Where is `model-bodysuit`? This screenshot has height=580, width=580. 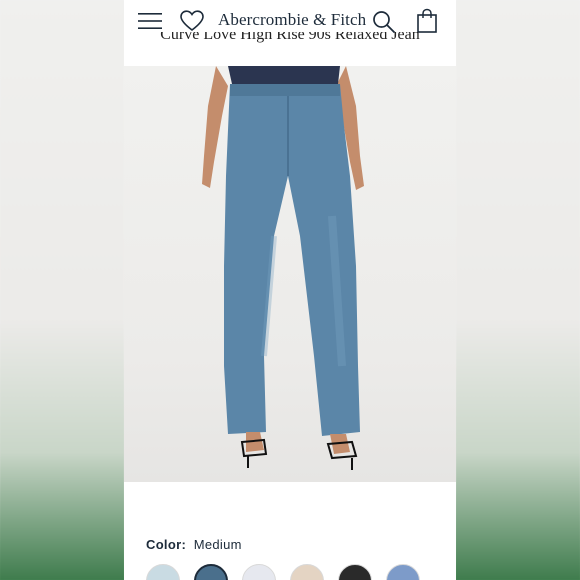
model-bodysuit is located at coordinates (284, 75).